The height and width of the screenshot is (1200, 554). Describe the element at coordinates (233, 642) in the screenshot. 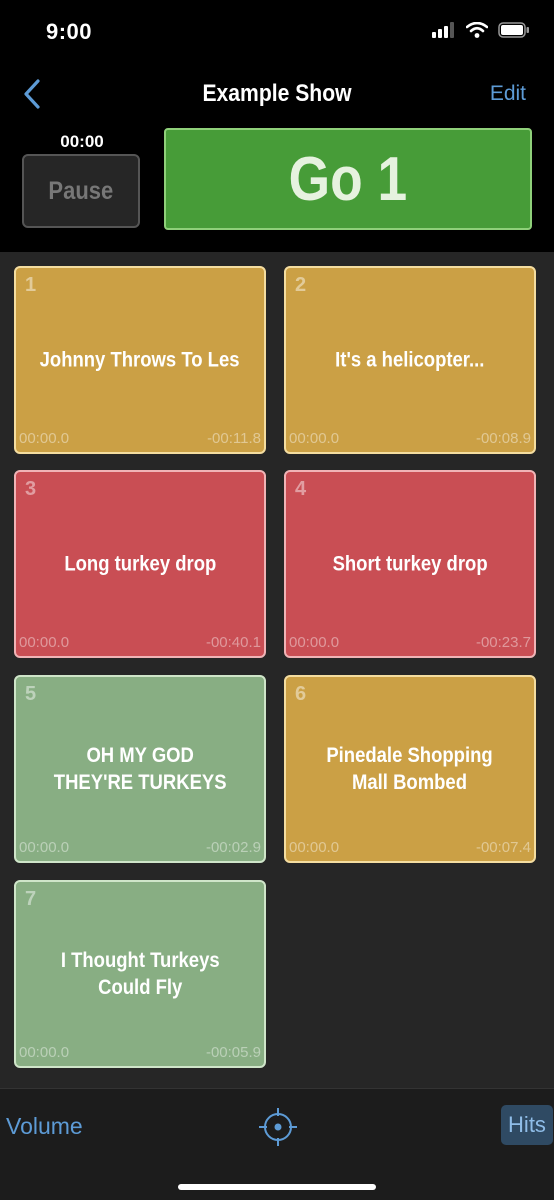

I see `cue-remaining-time: -00:40.1` at that location.